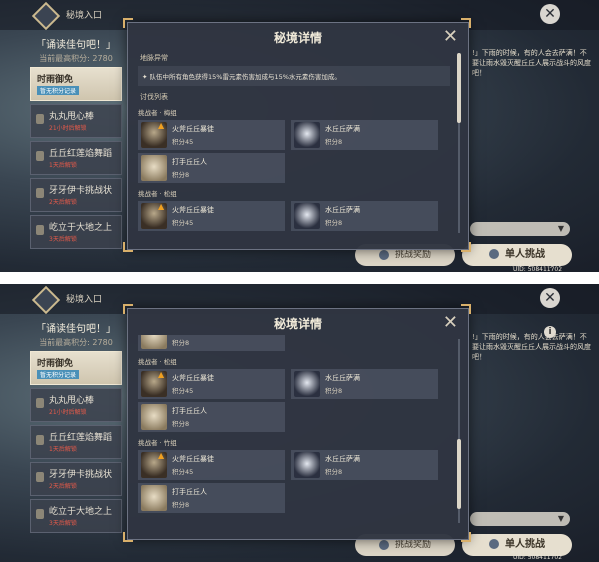  I want to click on group-label: 挑战者 · 梅组, so click(157, 113).